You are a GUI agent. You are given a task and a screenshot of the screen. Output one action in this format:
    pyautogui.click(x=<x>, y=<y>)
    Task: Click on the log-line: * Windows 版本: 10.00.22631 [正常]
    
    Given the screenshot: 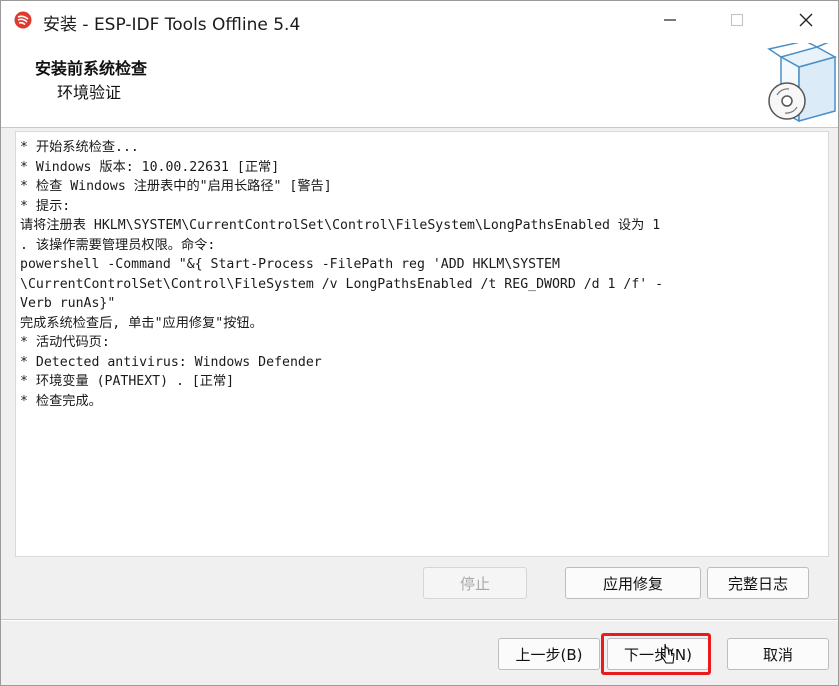 What is the action you would take?
    pyautogui.click(x=150, y=167)
    